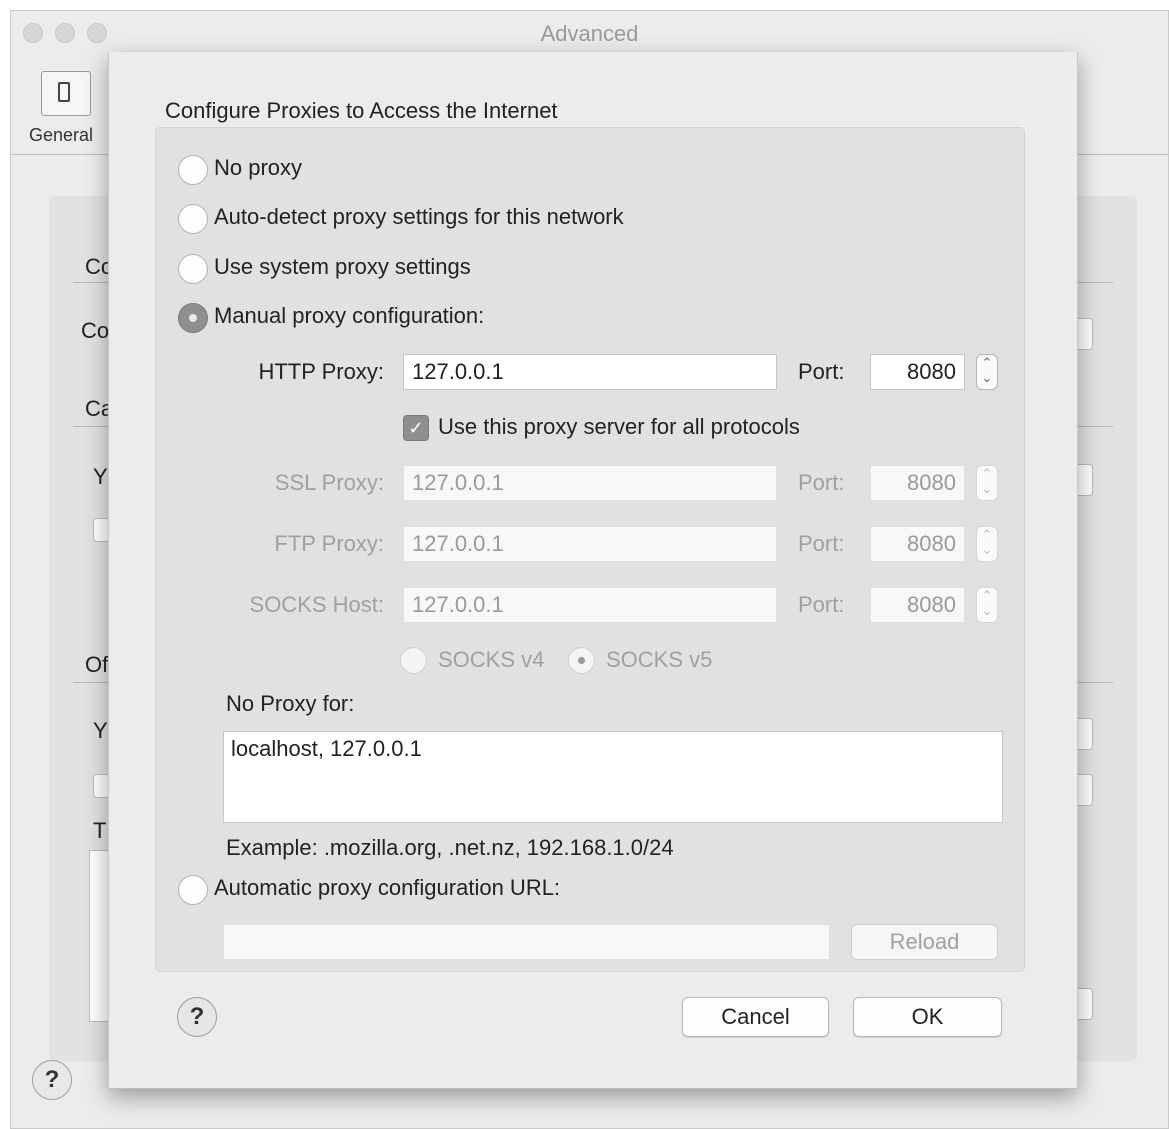  I want to click on ssl-port-stepper: ⌃ ⌄, so click(987, 483).